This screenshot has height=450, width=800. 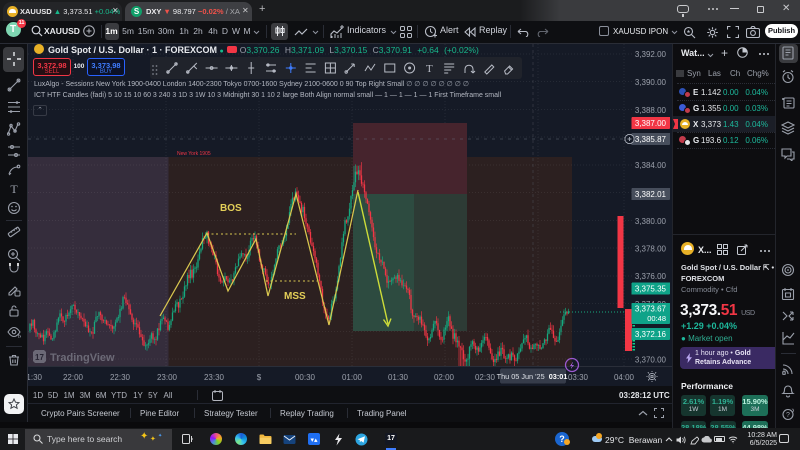 I want to click on svg-text: fx, so click(x=19, y=336).